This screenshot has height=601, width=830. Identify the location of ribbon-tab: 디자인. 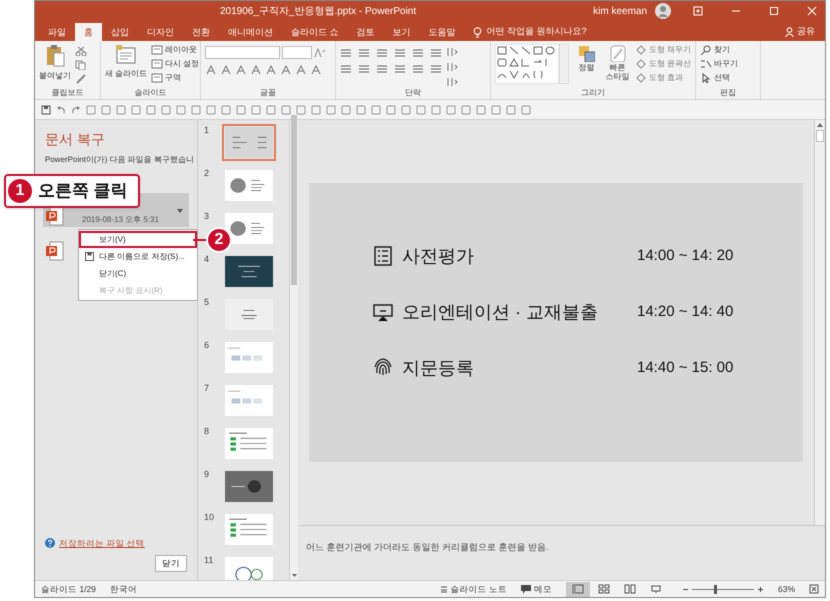
(160, 32).